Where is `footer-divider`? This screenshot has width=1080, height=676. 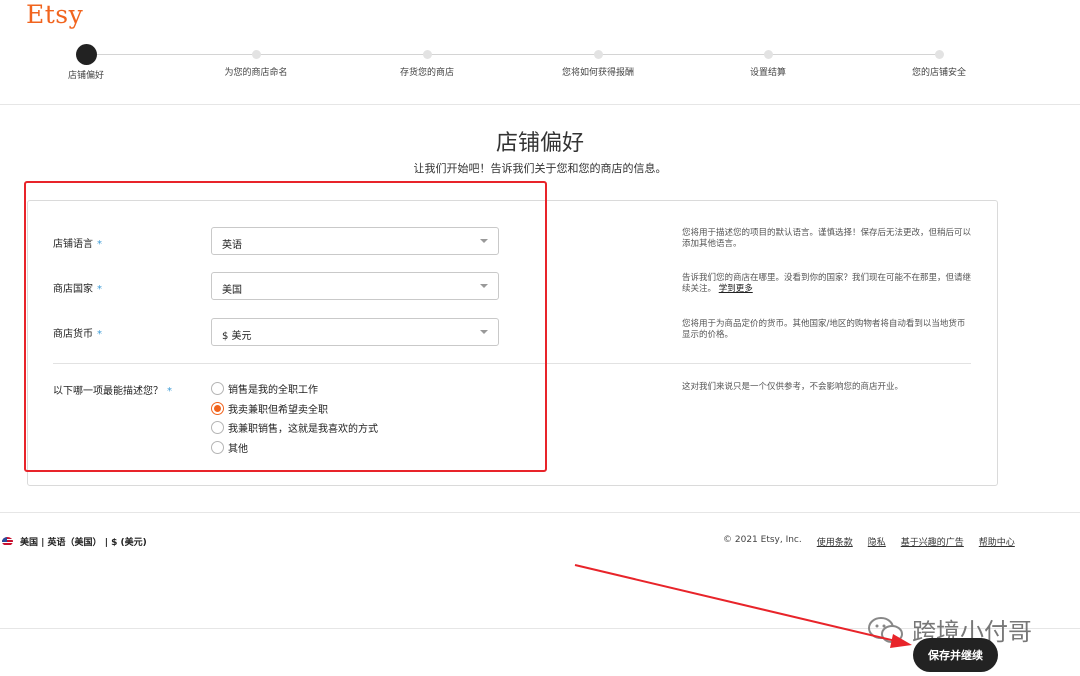 footer-divider is located at coordinates (540, 512).